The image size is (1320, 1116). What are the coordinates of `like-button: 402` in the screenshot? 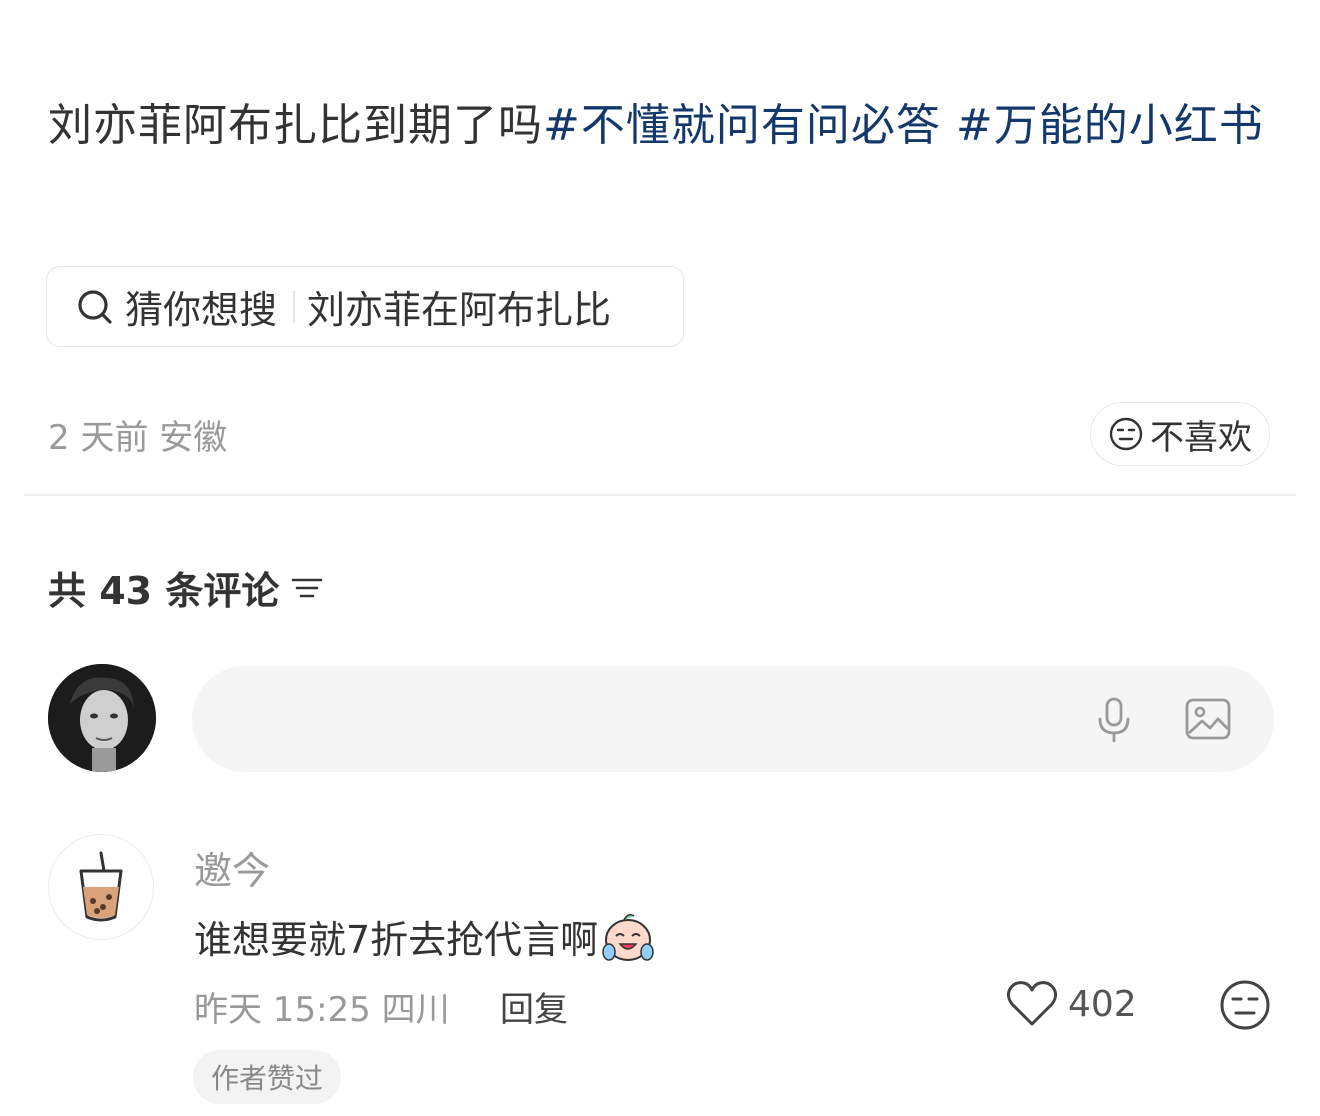 It's located at (1070, 1004).